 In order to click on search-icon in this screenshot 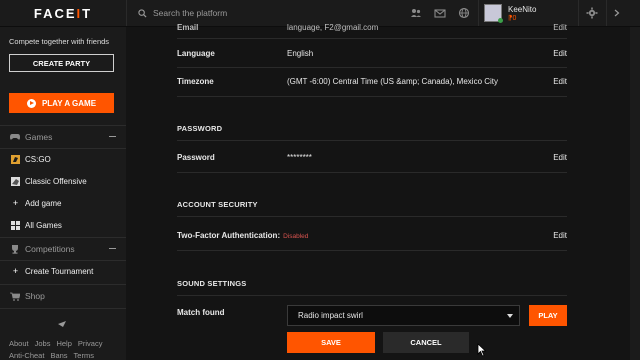, I will do `click(142, 13)`.